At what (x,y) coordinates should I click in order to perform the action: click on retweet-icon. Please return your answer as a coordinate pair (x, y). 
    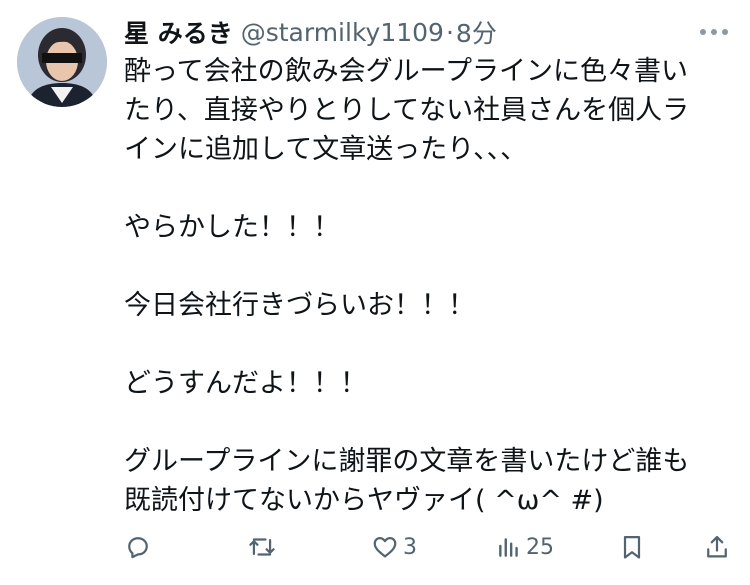
    Looking at the image, I should click on (262, 547).